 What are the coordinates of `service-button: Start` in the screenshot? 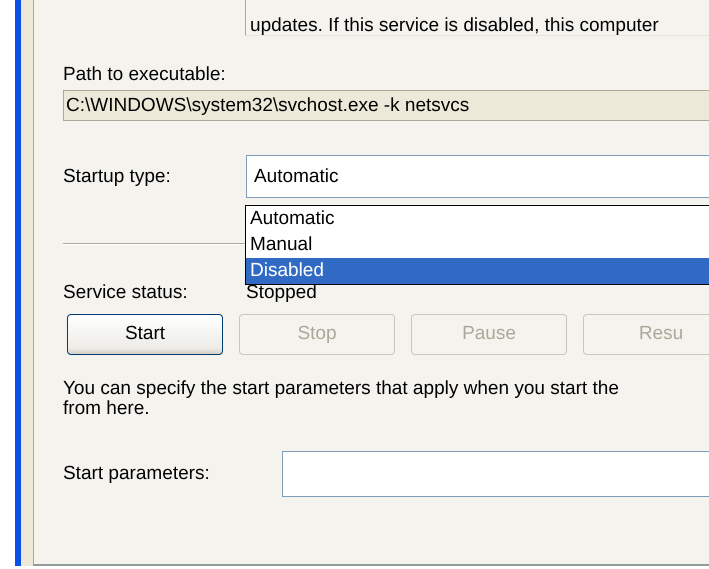 It's located at (145, 334).